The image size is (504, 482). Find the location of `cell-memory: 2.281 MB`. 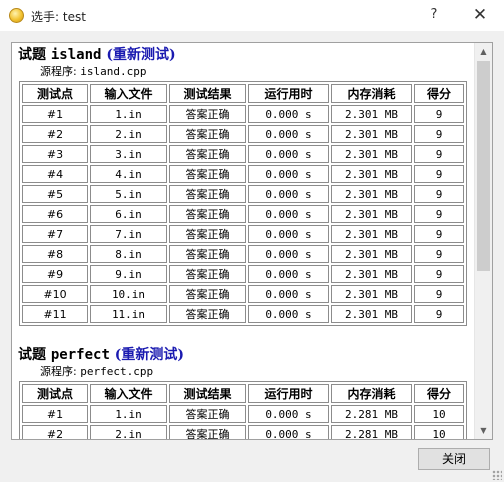

cell-memory: 2.281 MB is located at coordinates (371, 414).